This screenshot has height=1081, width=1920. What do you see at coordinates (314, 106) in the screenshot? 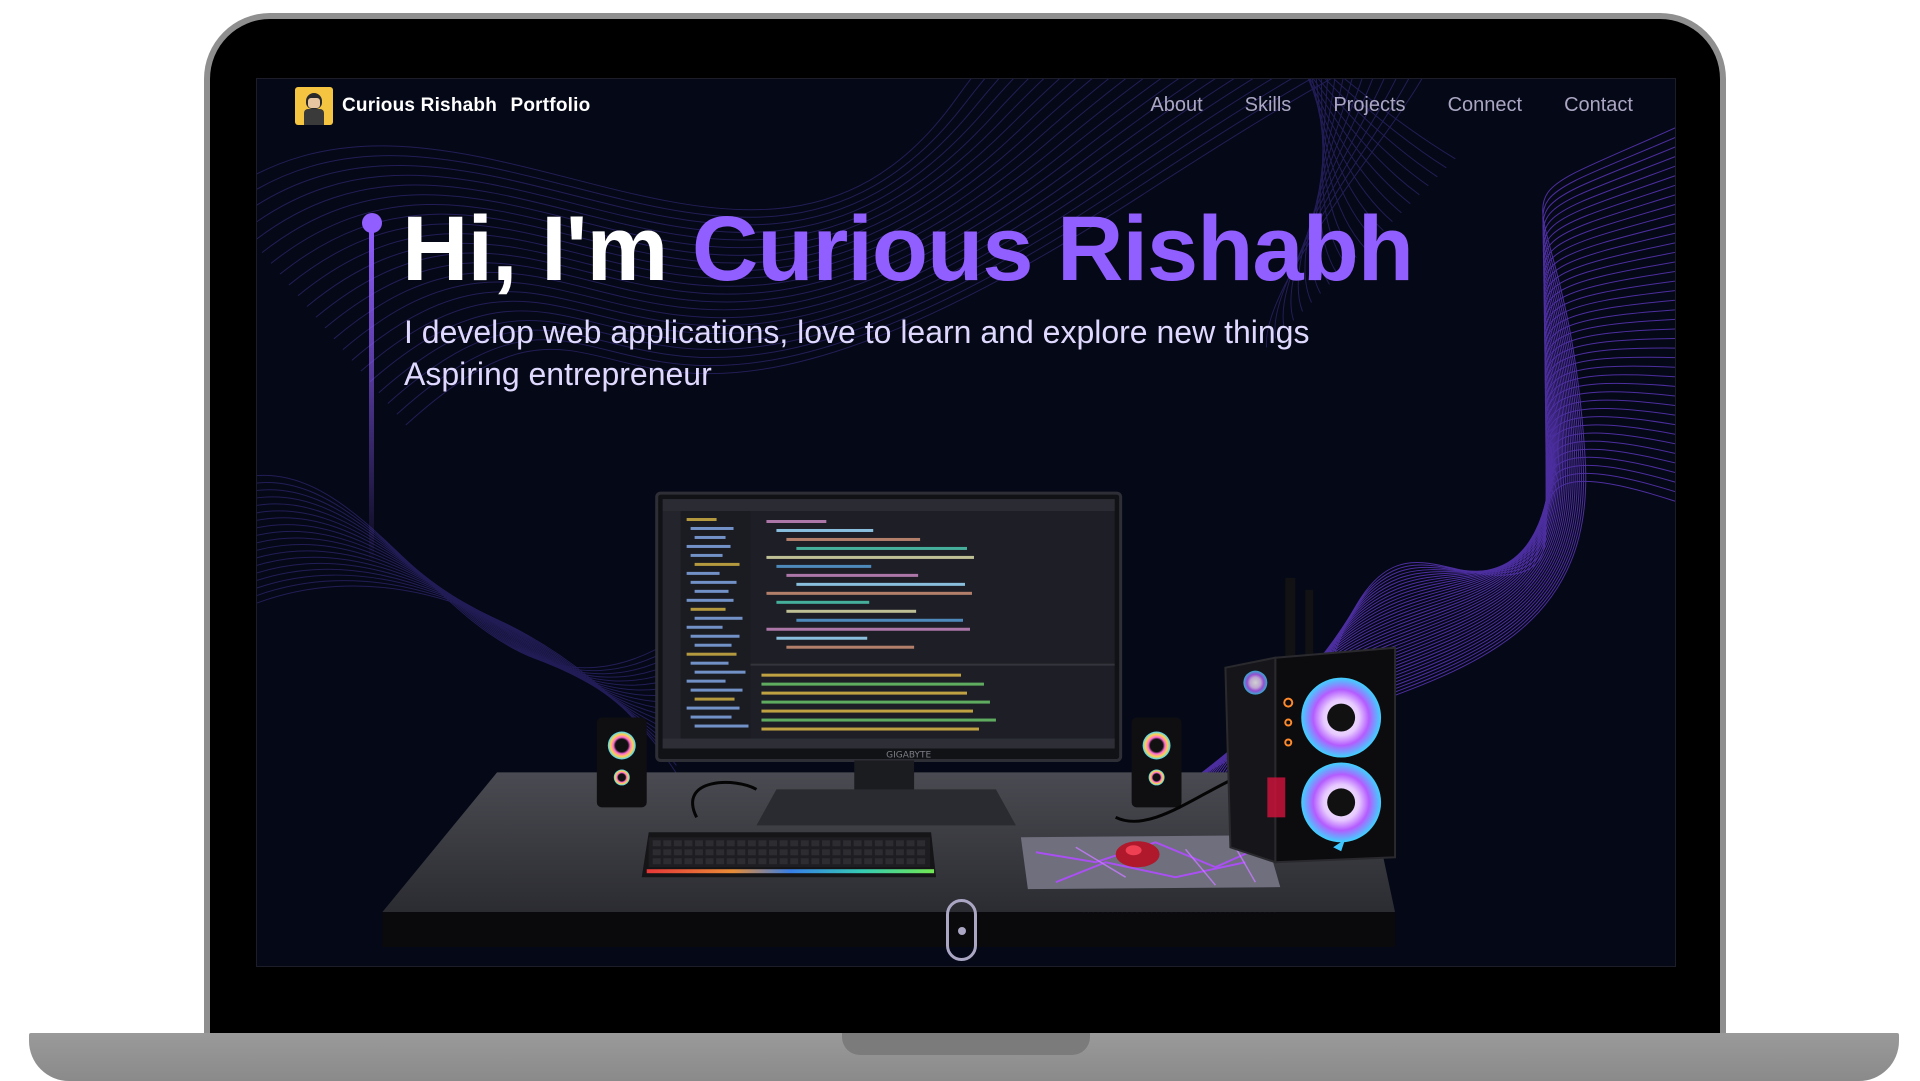
I see `avatar-logo-icon` at bounding box center [314, 106].